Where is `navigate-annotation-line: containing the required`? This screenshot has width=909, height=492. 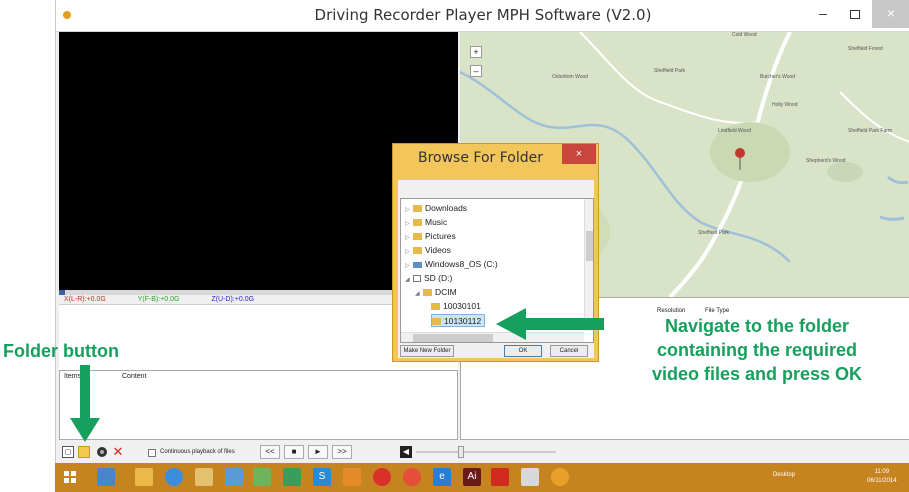
navigate-annotation-line: containing the required is located at coordinates (756, 350).